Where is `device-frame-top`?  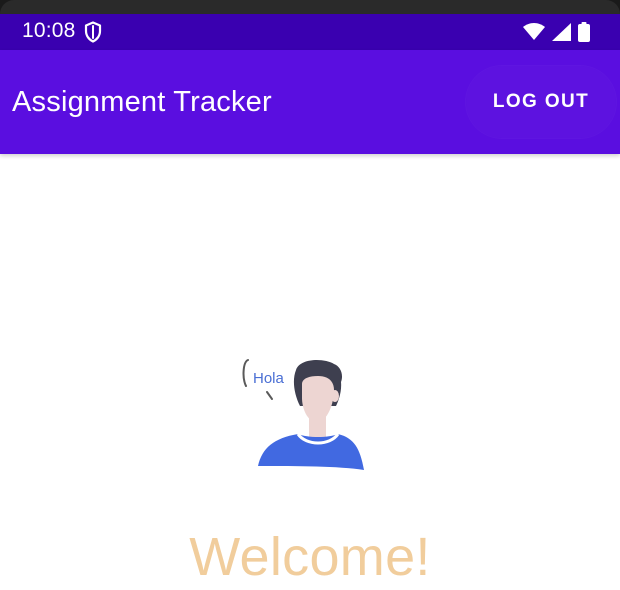 device-frame-top is located at coordinates (310, 7).